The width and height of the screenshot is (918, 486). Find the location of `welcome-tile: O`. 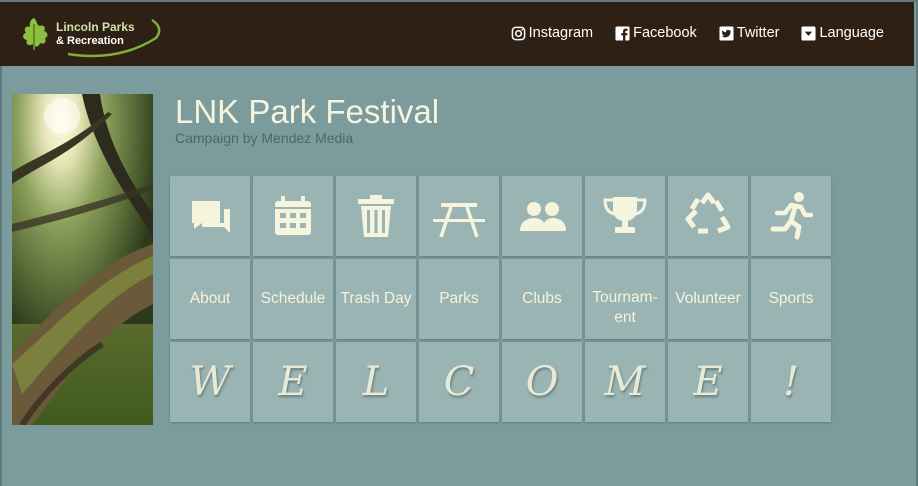

welcome-tile: O is located at coordinates (542, 382).